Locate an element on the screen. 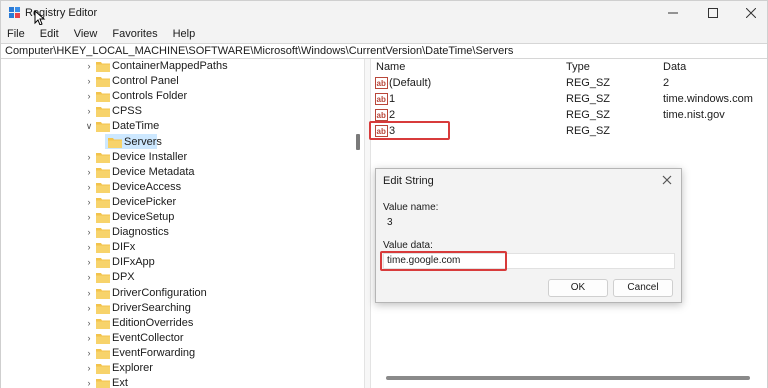  tree-item: › DriverSearching is located at coordinates (176, 308).